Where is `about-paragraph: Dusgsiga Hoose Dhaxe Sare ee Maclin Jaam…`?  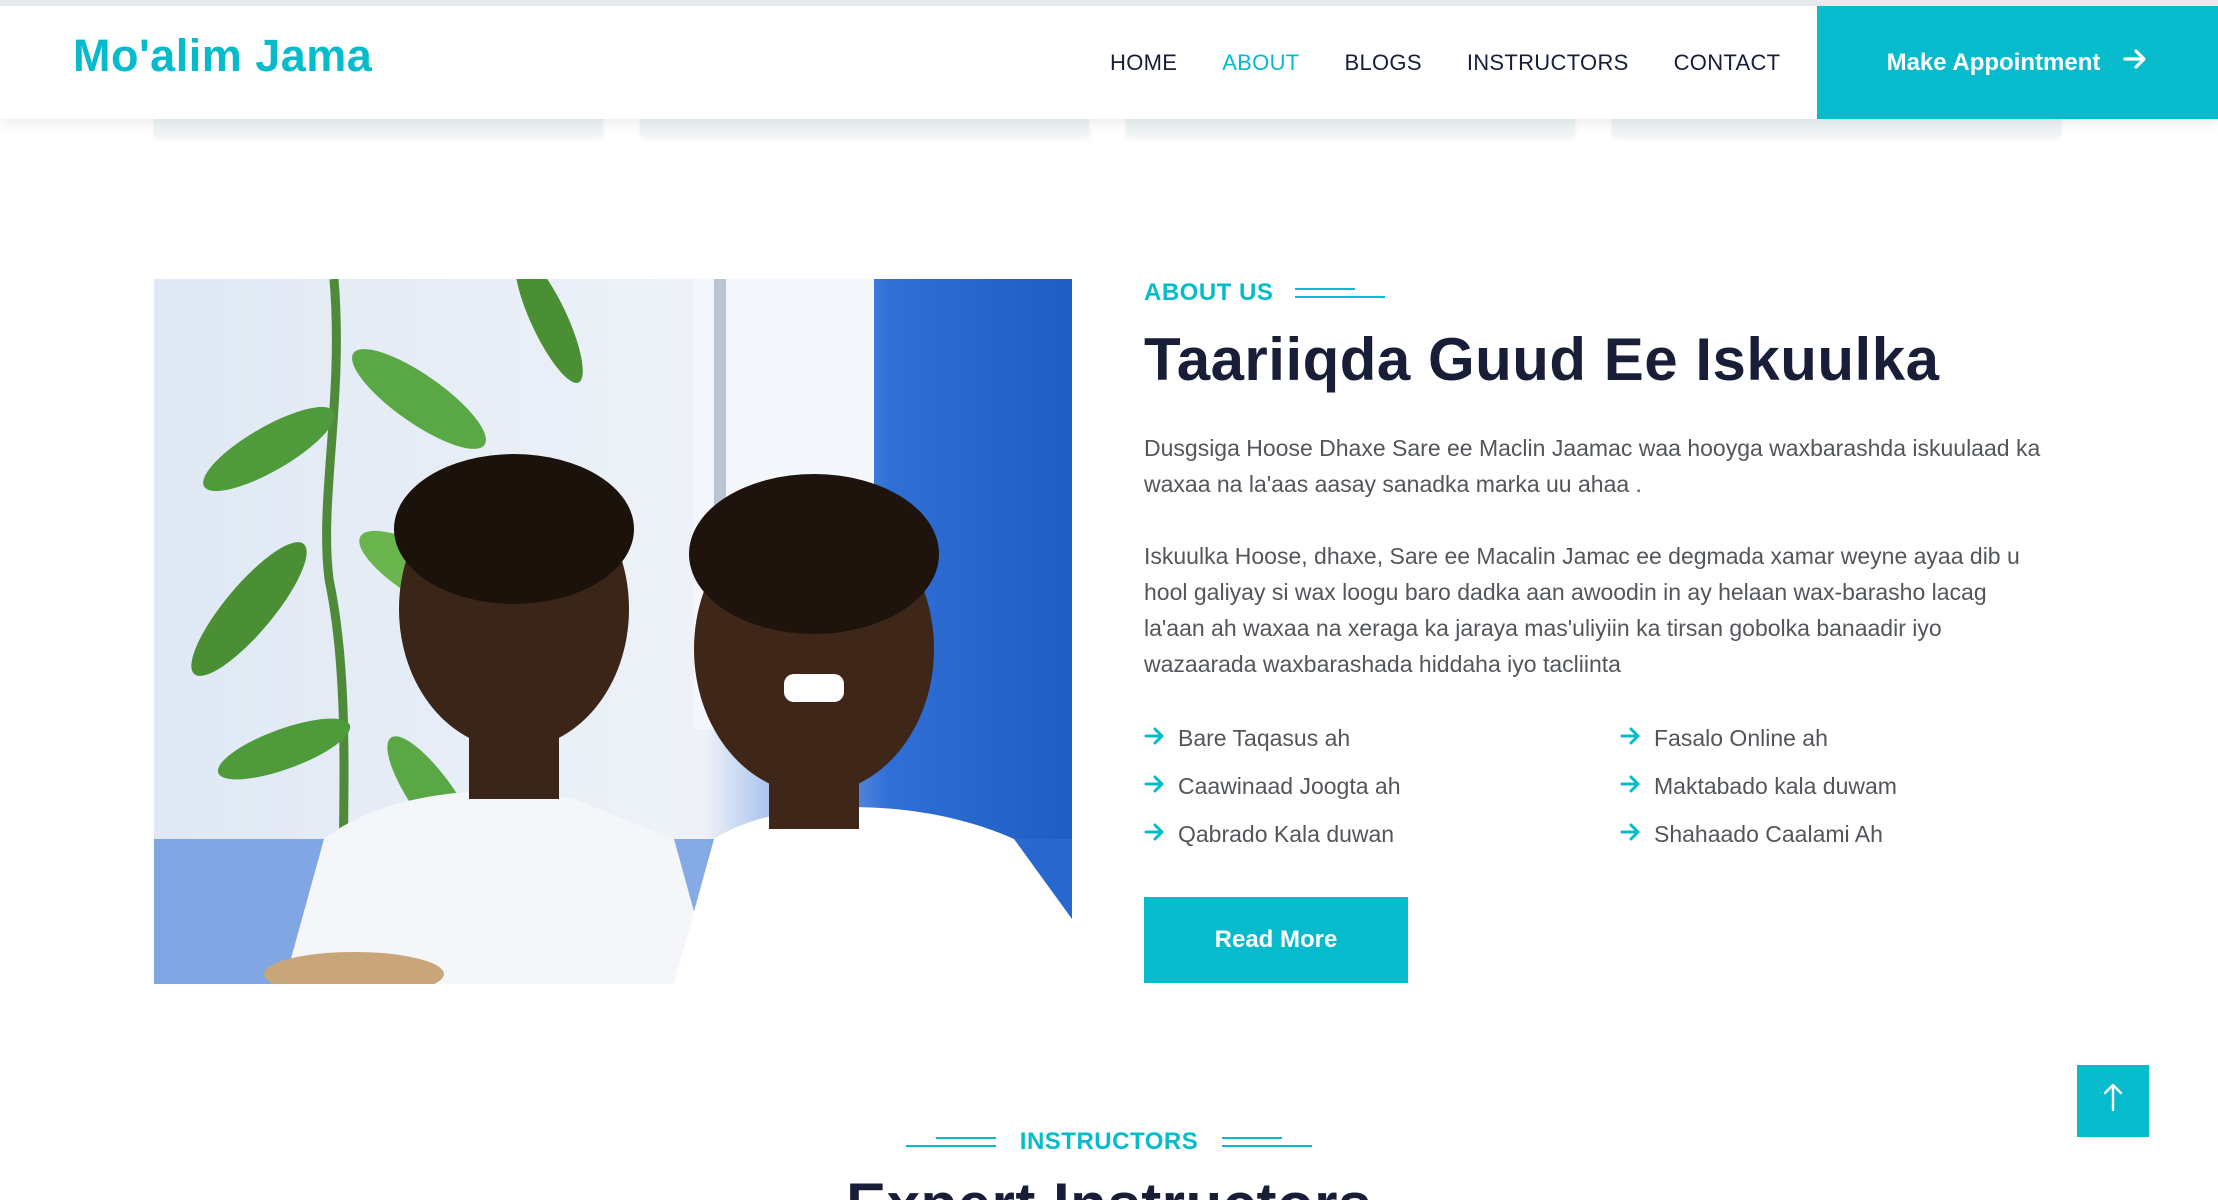 about-paragraph: Dusgsiga Hoose Dhaxe Sare ee Maclin Jaam… is located at coordinates (1592, 466).